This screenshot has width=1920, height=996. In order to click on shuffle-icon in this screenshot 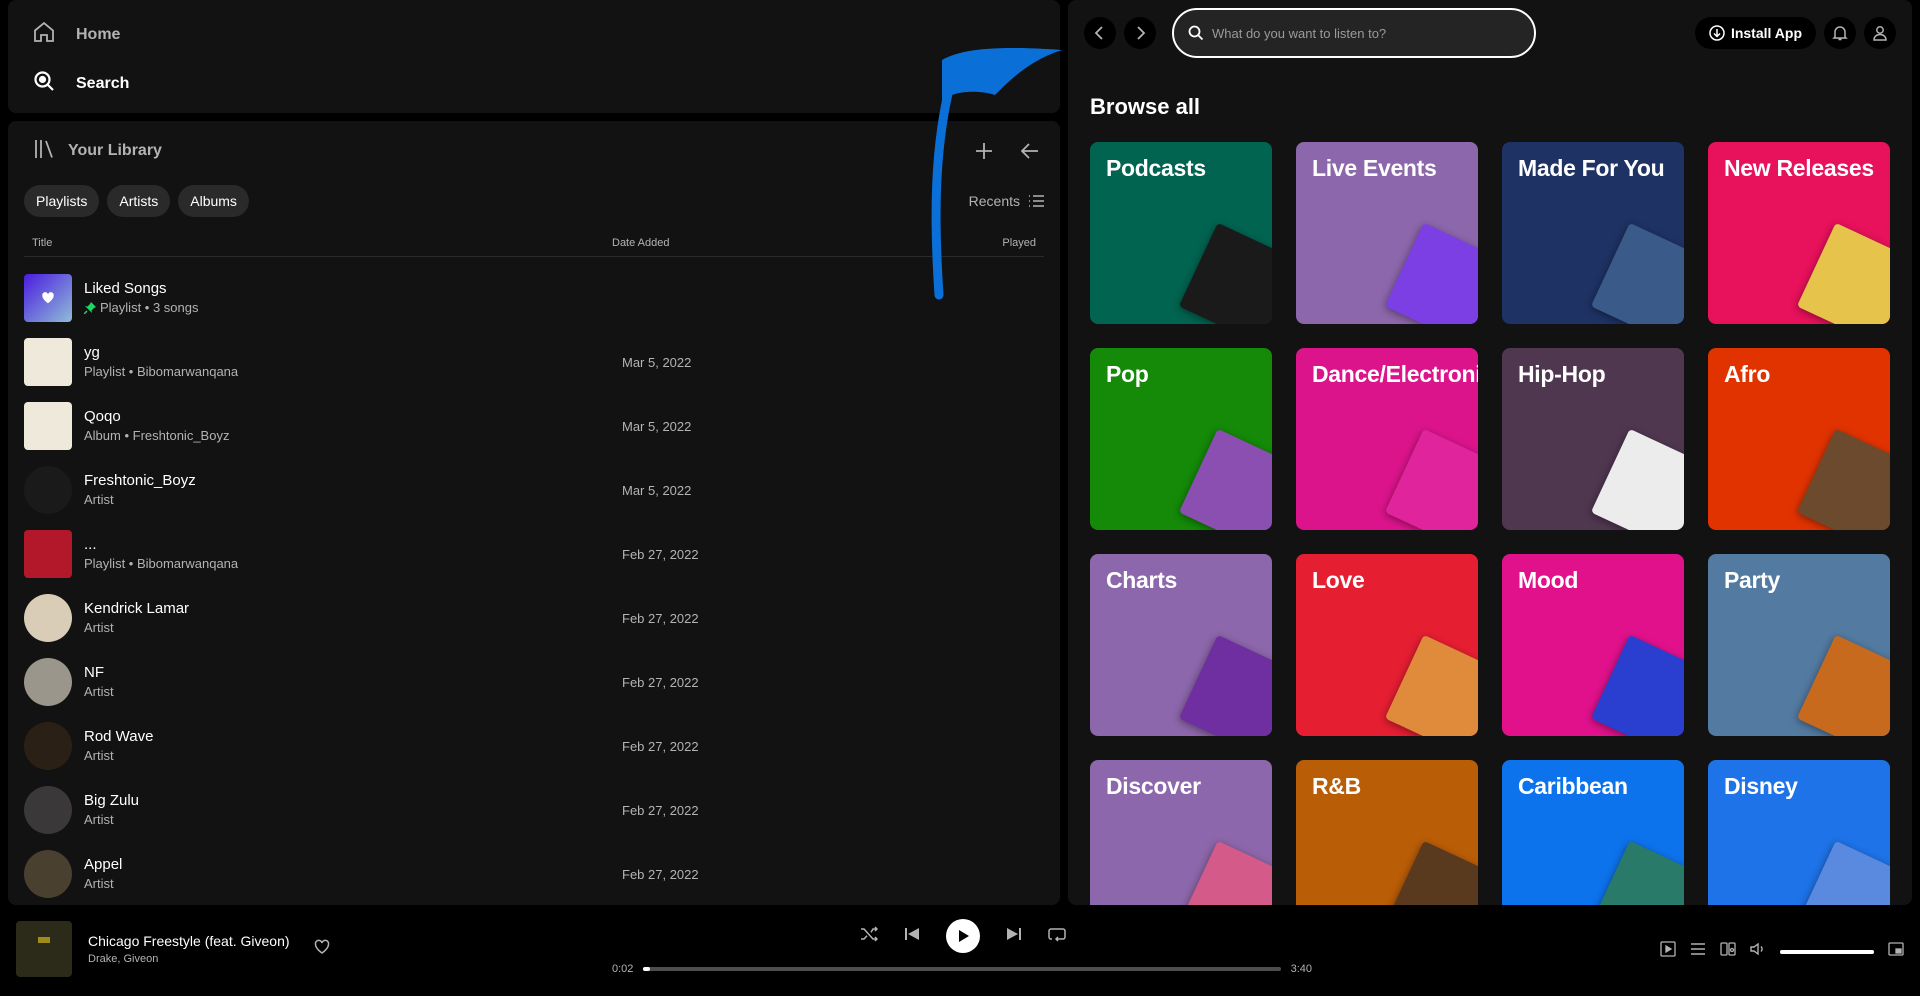, I will do `click(870, 933)`.